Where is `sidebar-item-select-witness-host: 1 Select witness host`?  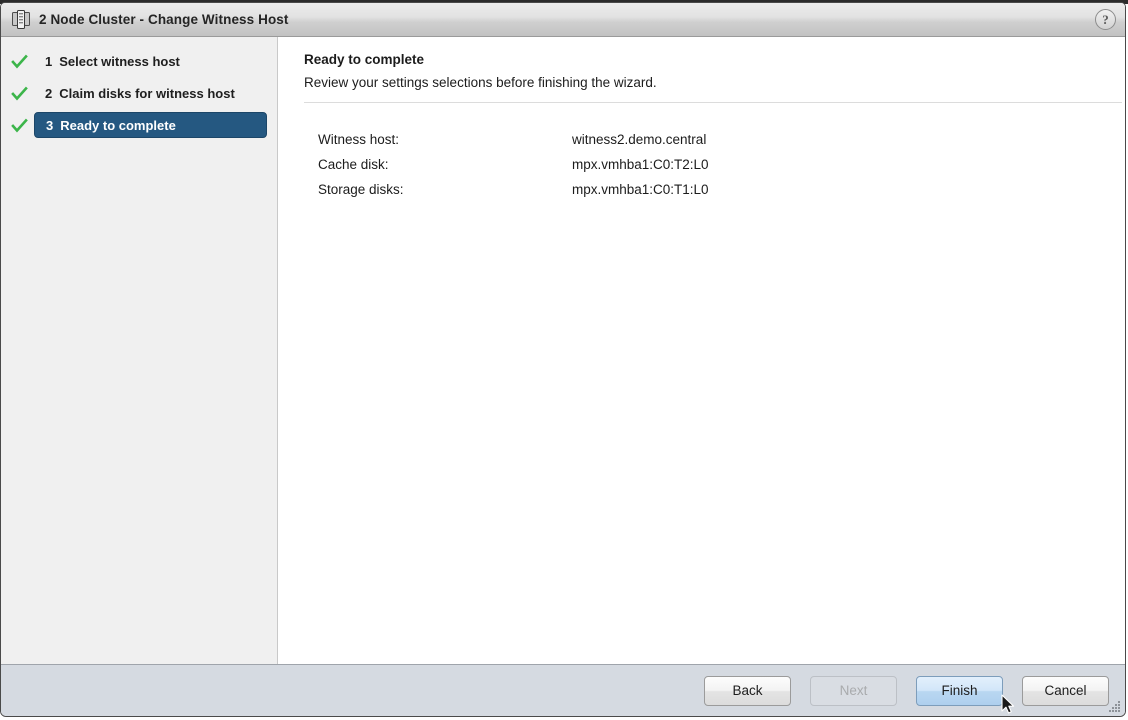 sidebar-item-select-witness-host: 1 Select witness host is located at coordinates (136, 61).